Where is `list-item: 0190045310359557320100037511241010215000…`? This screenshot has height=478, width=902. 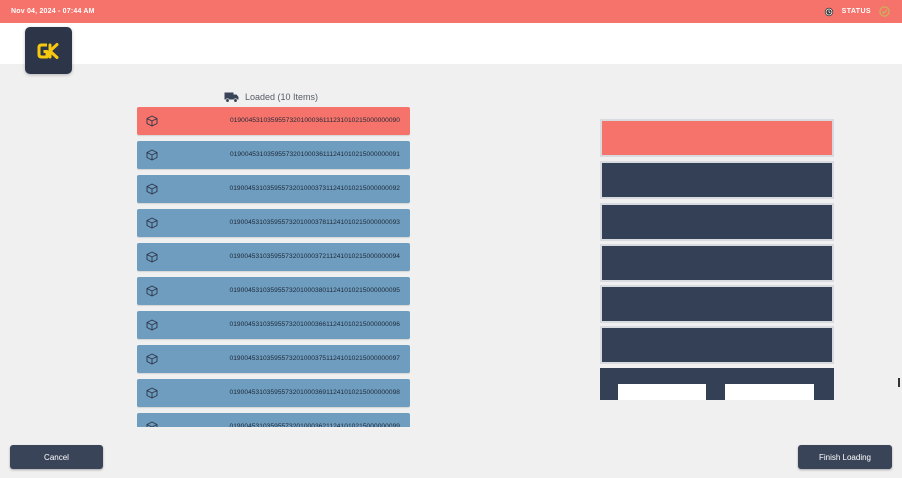
list-item: 0190045310359557320100037511241010215000… is located at coordinates (273, 359).